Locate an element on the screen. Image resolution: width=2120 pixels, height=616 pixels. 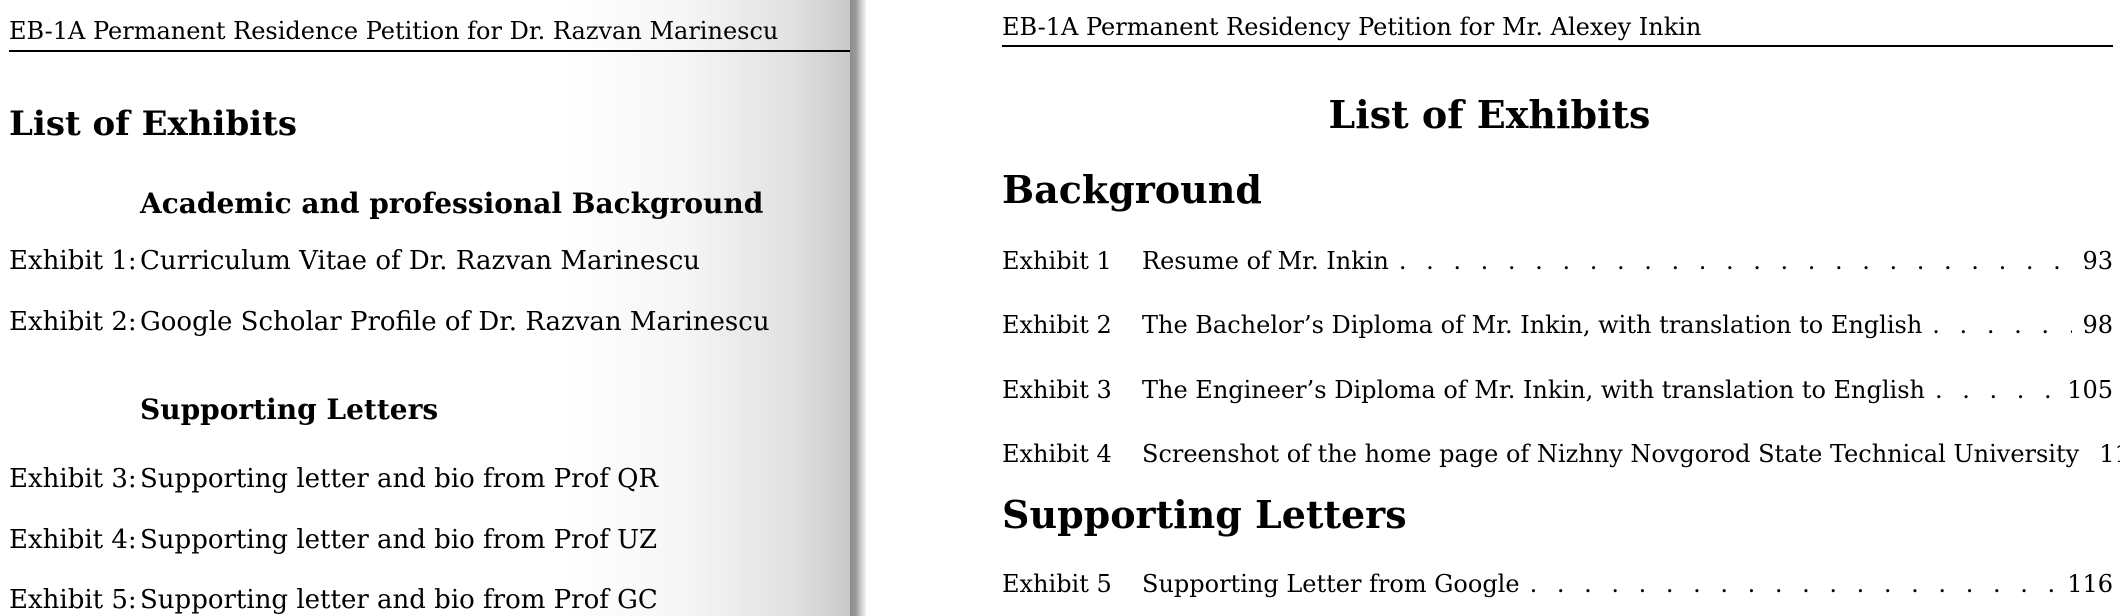
exhibit-label: Exhibit 2: is located at coordinates (73, 322).